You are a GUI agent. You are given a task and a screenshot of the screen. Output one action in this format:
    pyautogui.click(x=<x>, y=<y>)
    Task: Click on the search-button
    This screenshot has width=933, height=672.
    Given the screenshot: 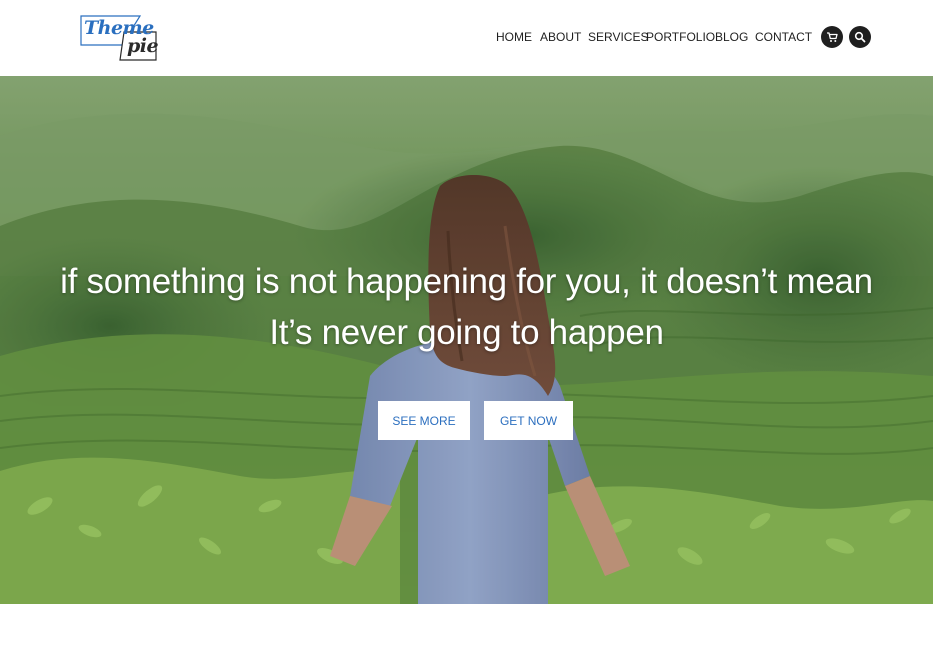 What is the action you would take?
    pyautogui.click(x=860, y=37)
    